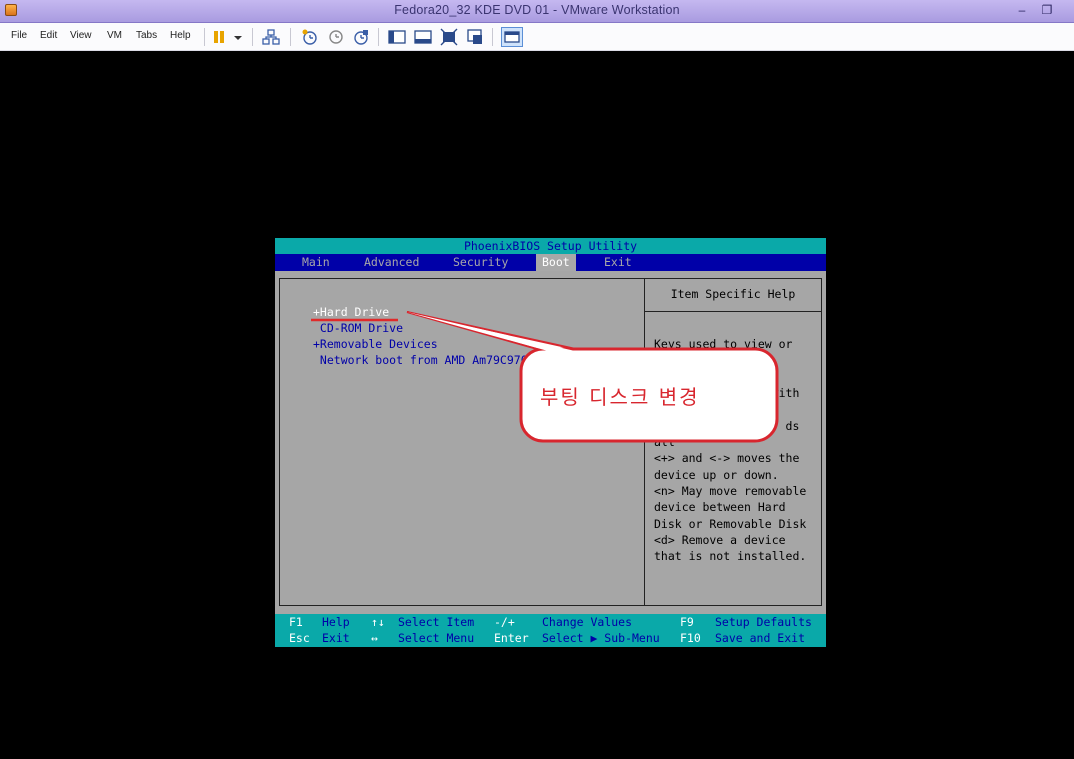 This screenshot has height=759, width=1074. I want to click on key-leftright: ↔, so click(374, 638).